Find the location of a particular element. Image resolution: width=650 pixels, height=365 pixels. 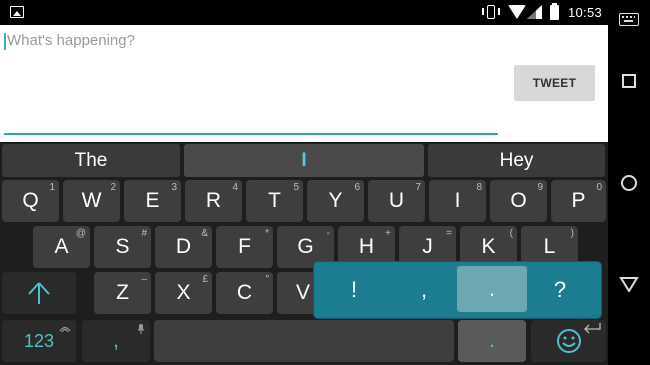

mic-icon is located at coordinates (141, 329).